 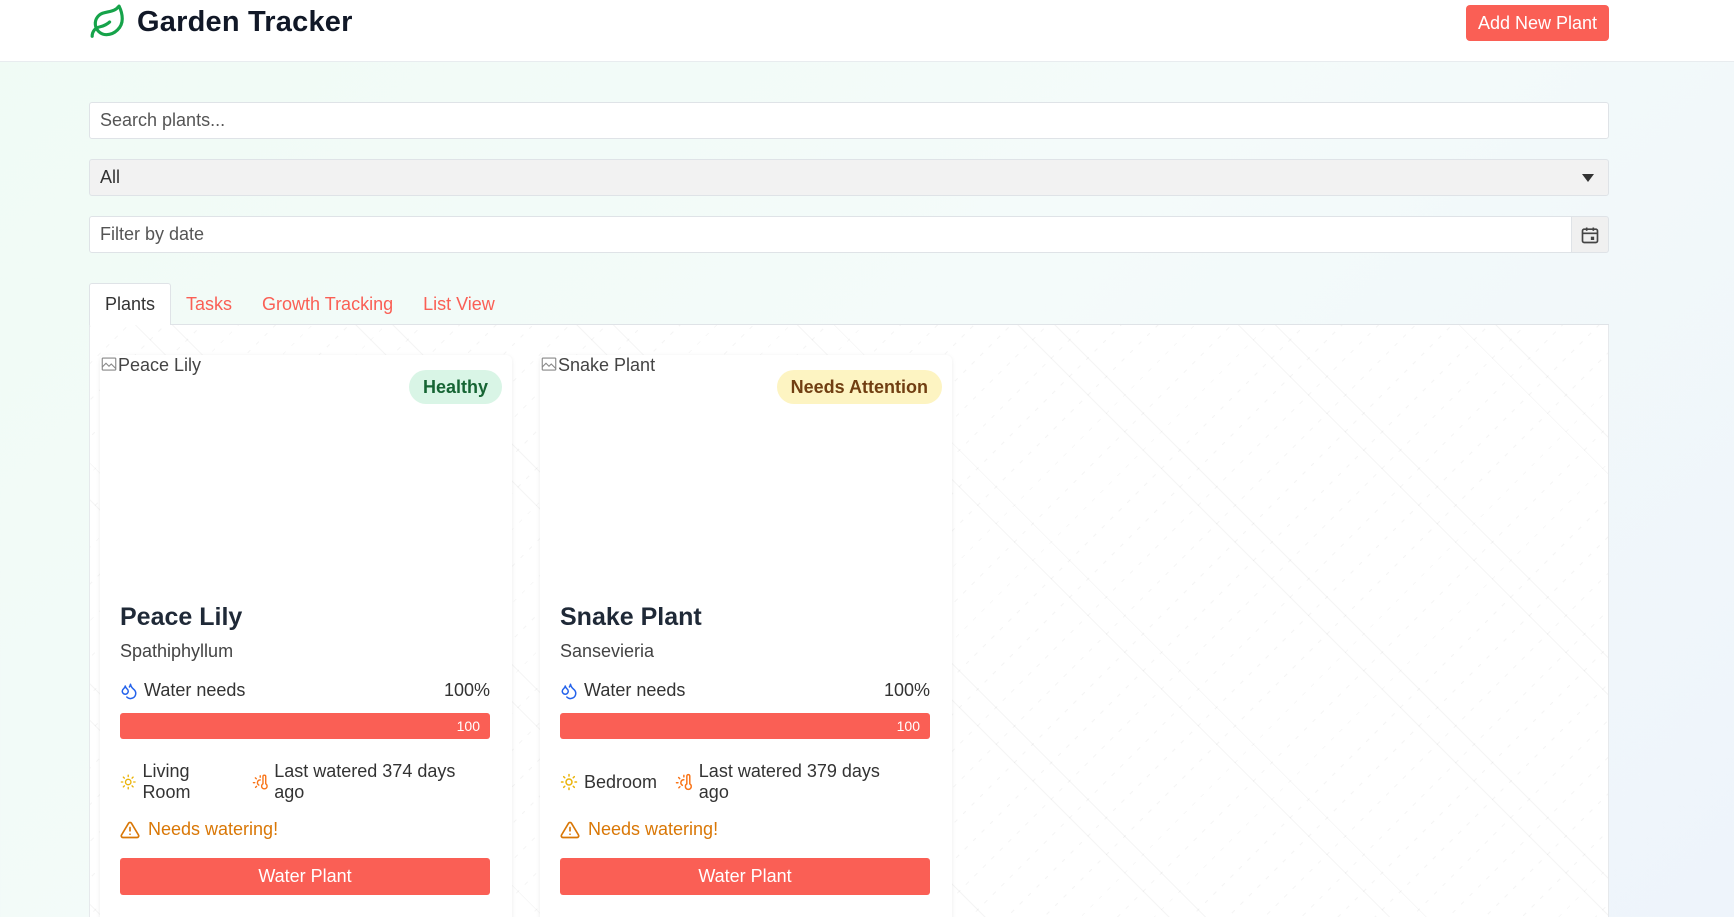 What do you see at coordinates (789, 781) in the screenshot?
I see `last-watered: Last watered 379 days ago` at bounding box center [789, 781].